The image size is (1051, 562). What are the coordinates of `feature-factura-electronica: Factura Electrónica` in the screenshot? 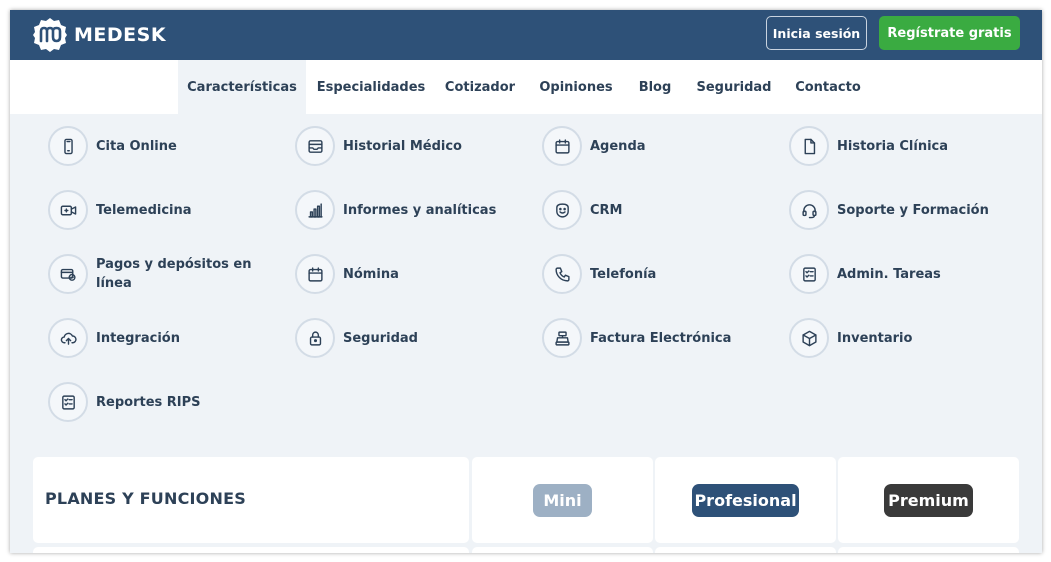 It's located at (646, 338).